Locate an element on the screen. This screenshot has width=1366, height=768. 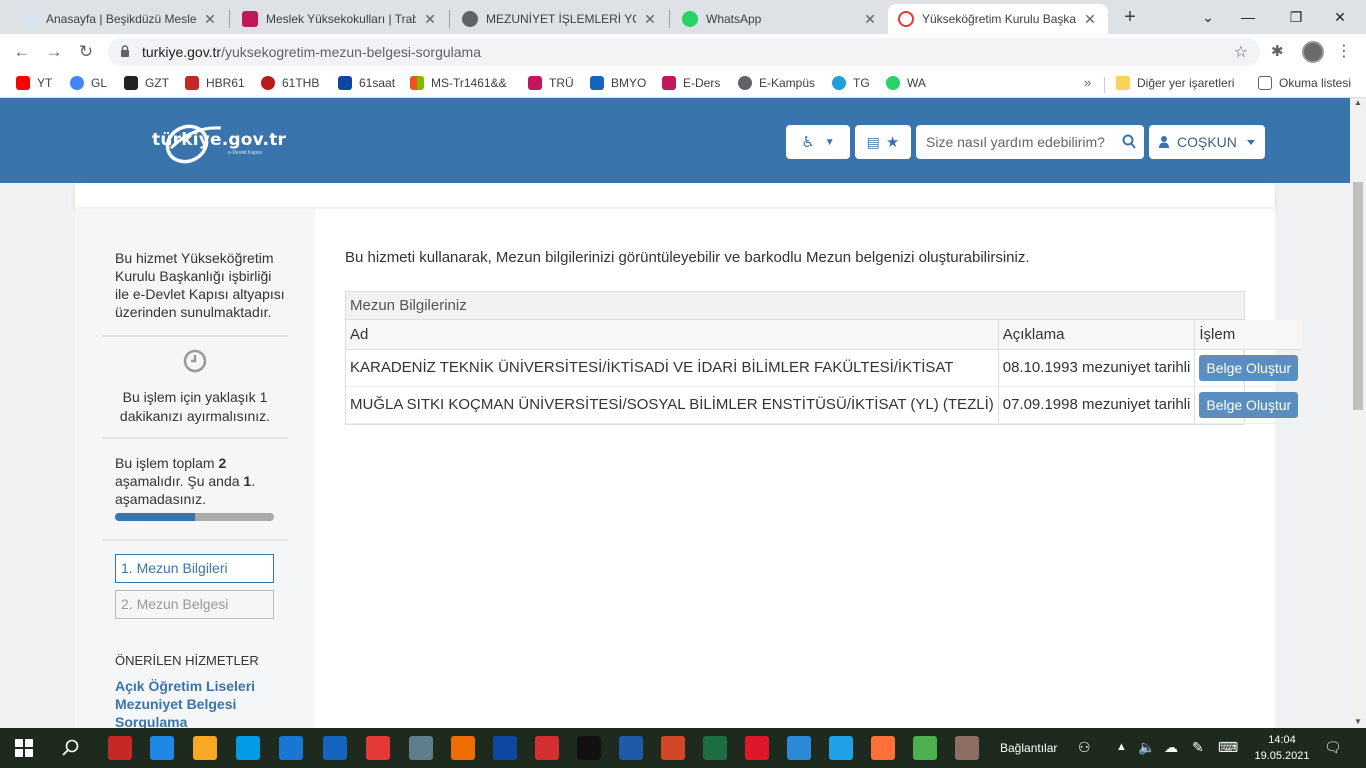
browser-tab: WhatsApp ✕ is located at coordinates (780, 19).